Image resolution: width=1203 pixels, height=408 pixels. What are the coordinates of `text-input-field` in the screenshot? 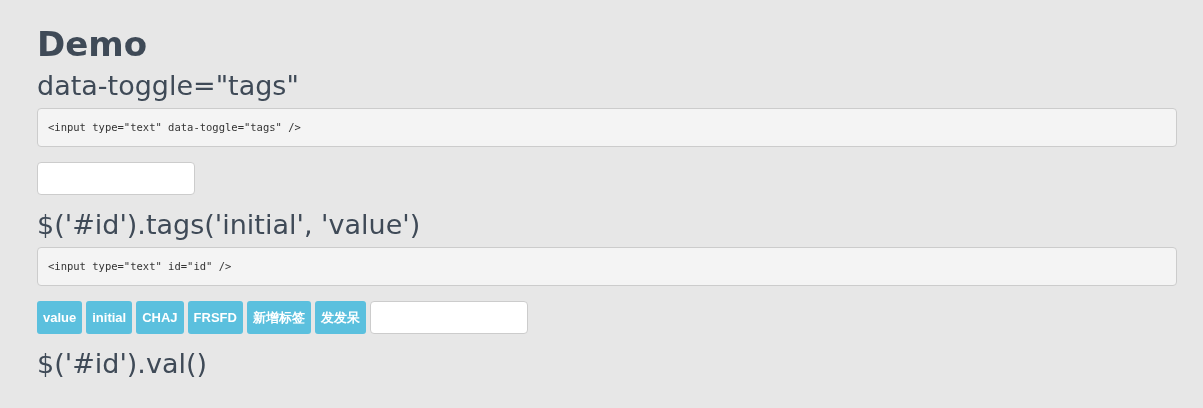 It's located at (116, 178).